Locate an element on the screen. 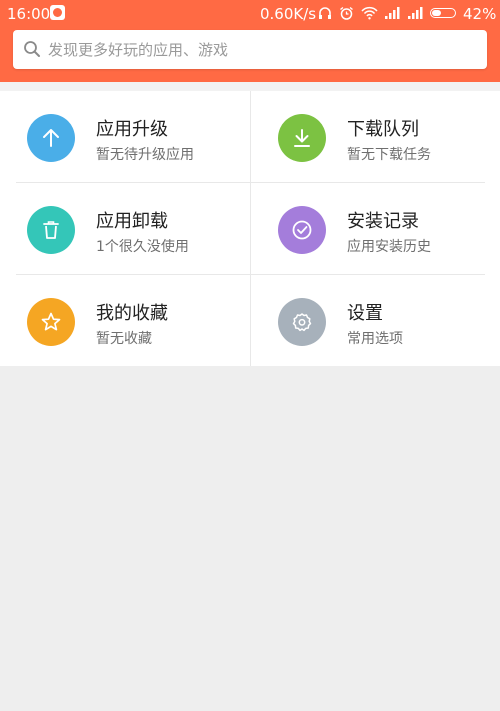 The width and height of the screenshot is (500, 711). search-input is located at coordinates (263, 49).